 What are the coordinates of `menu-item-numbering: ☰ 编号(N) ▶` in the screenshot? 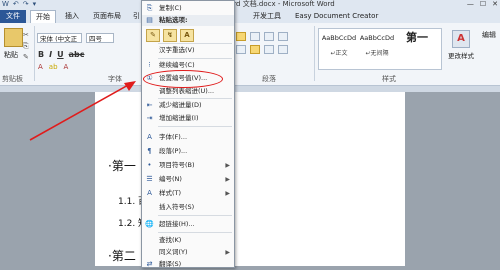 It's located at (188, 179).